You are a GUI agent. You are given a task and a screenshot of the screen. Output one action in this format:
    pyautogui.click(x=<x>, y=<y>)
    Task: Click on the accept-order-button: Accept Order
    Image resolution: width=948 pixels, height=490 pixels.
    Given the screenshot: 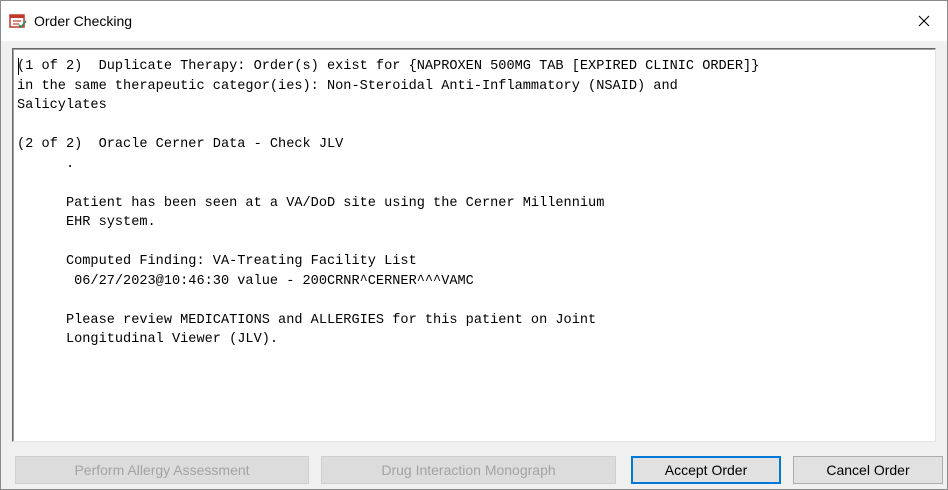 What is the action you would take?
    pyautogui.click(x=706, y=470)
    